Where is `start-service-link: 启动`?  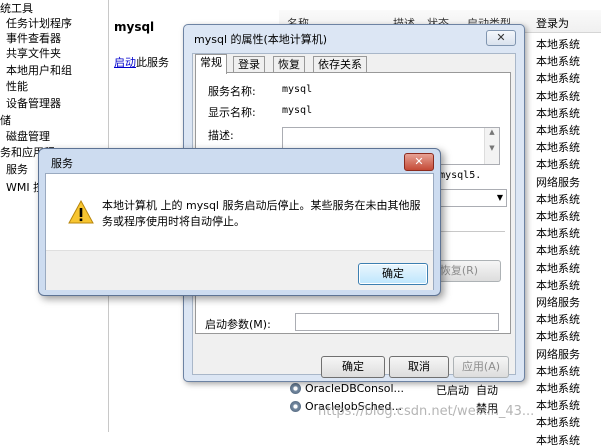 start-service-link: 启动 is located at coordinates (125, 62).